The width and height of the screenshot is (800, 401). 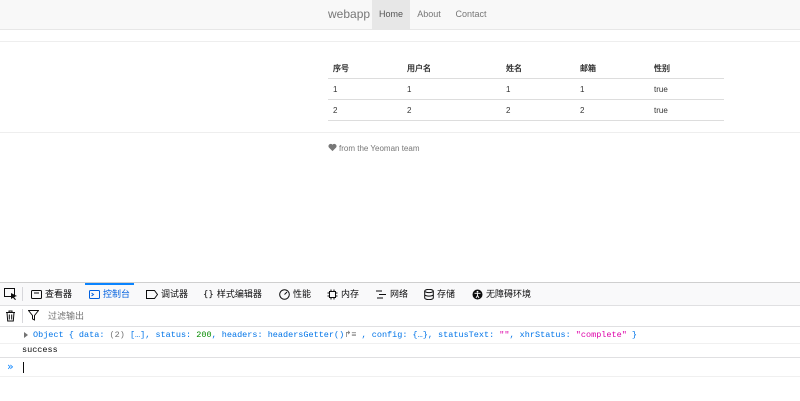 I want to click on tab-memory: 内存, so click(x=343, y=294).